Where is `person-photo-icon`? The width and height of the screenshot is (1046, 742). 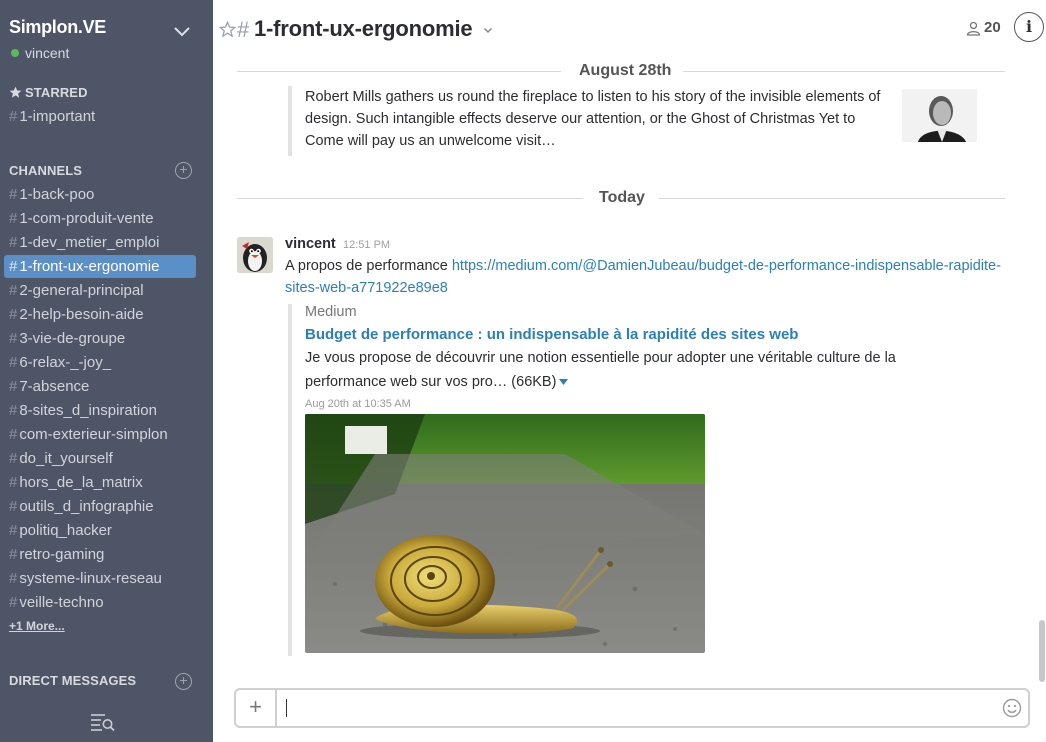
person-photo-icon is located at coordinates (939, 115).